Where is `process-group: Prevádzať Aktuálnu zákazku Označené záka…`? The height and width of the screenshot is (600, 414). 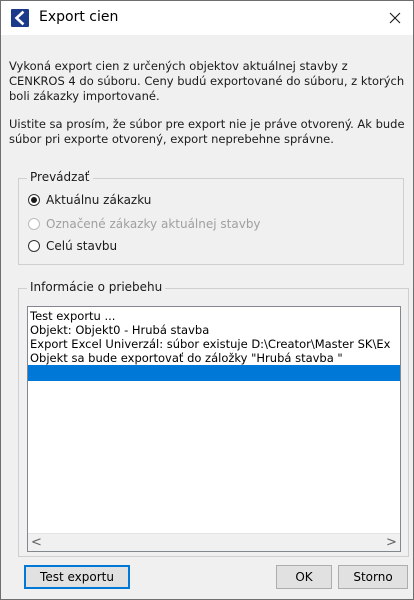 process-group: Prevádzať Aktuálnu zákazku Označené záka… is located at coordinates (211, 217).